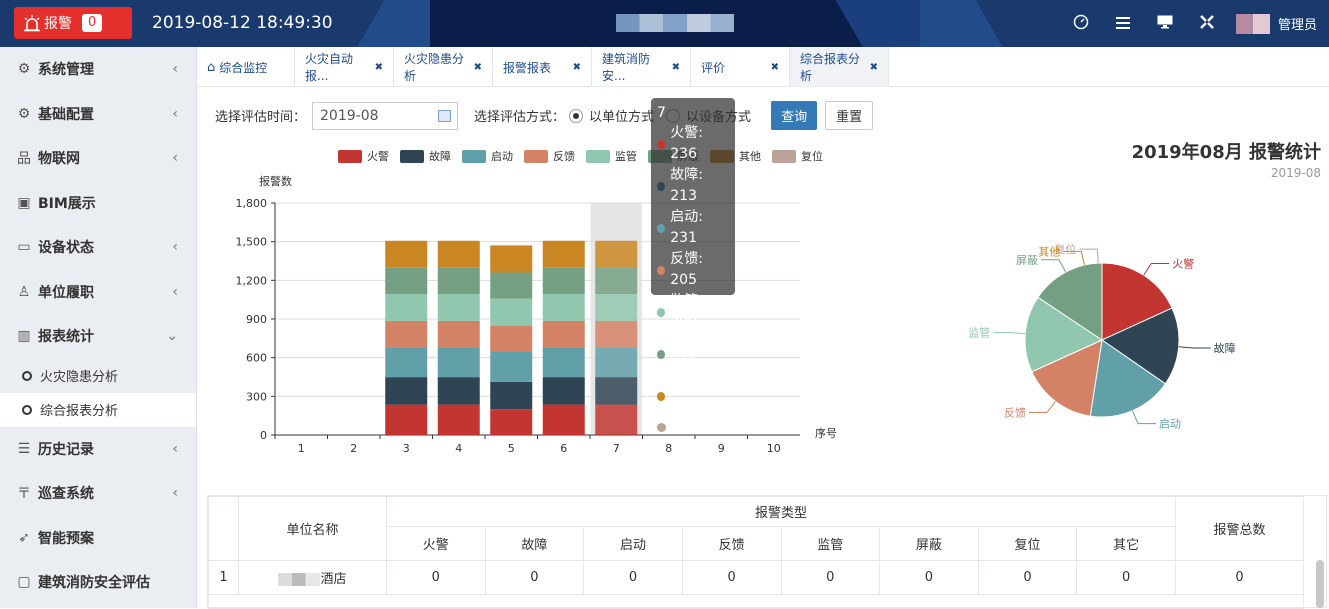 The width and height of the screenshot is (1329, 609). I want to click on sidebar-item-iot: 品物联网 ‹, so click(98, 158).